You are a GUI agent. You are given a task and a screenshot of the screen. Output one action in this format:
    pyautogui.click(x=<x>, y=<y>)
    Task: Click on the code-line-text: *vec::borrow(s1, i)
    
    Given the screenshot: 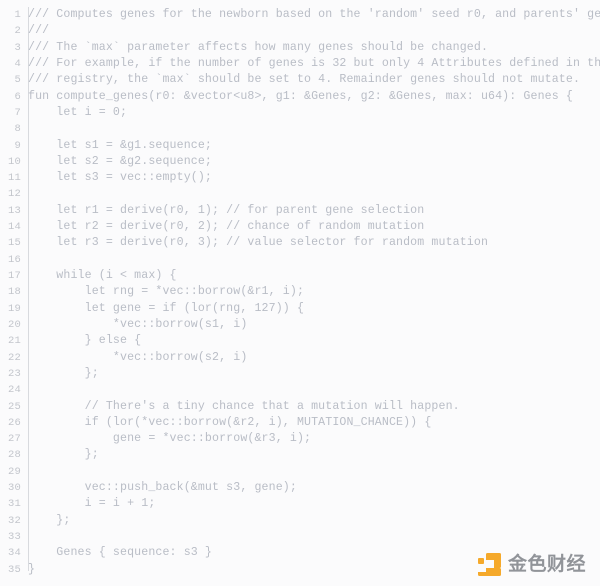 What is the action you would take?
    pyautogui.click(x=314, y=325)
    